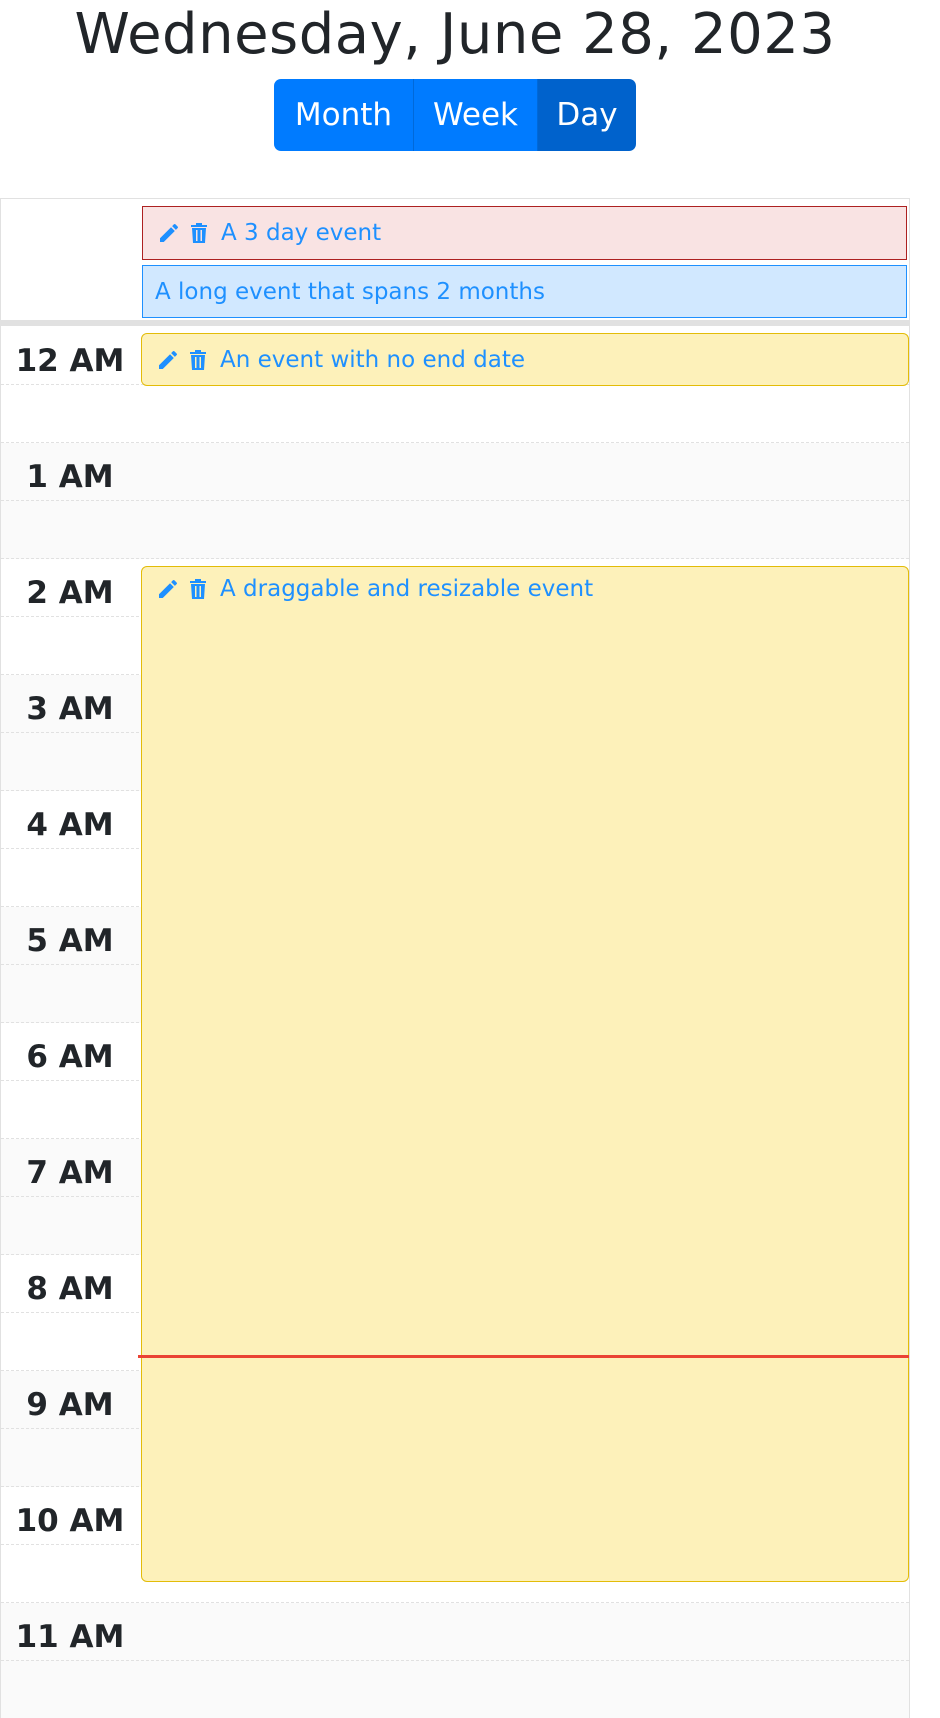 The width and height of the screenshot is (940, 1718). Describe the element at coordinates (476, 115) in the screenshot. I see `week-view-button: Week` at that location.